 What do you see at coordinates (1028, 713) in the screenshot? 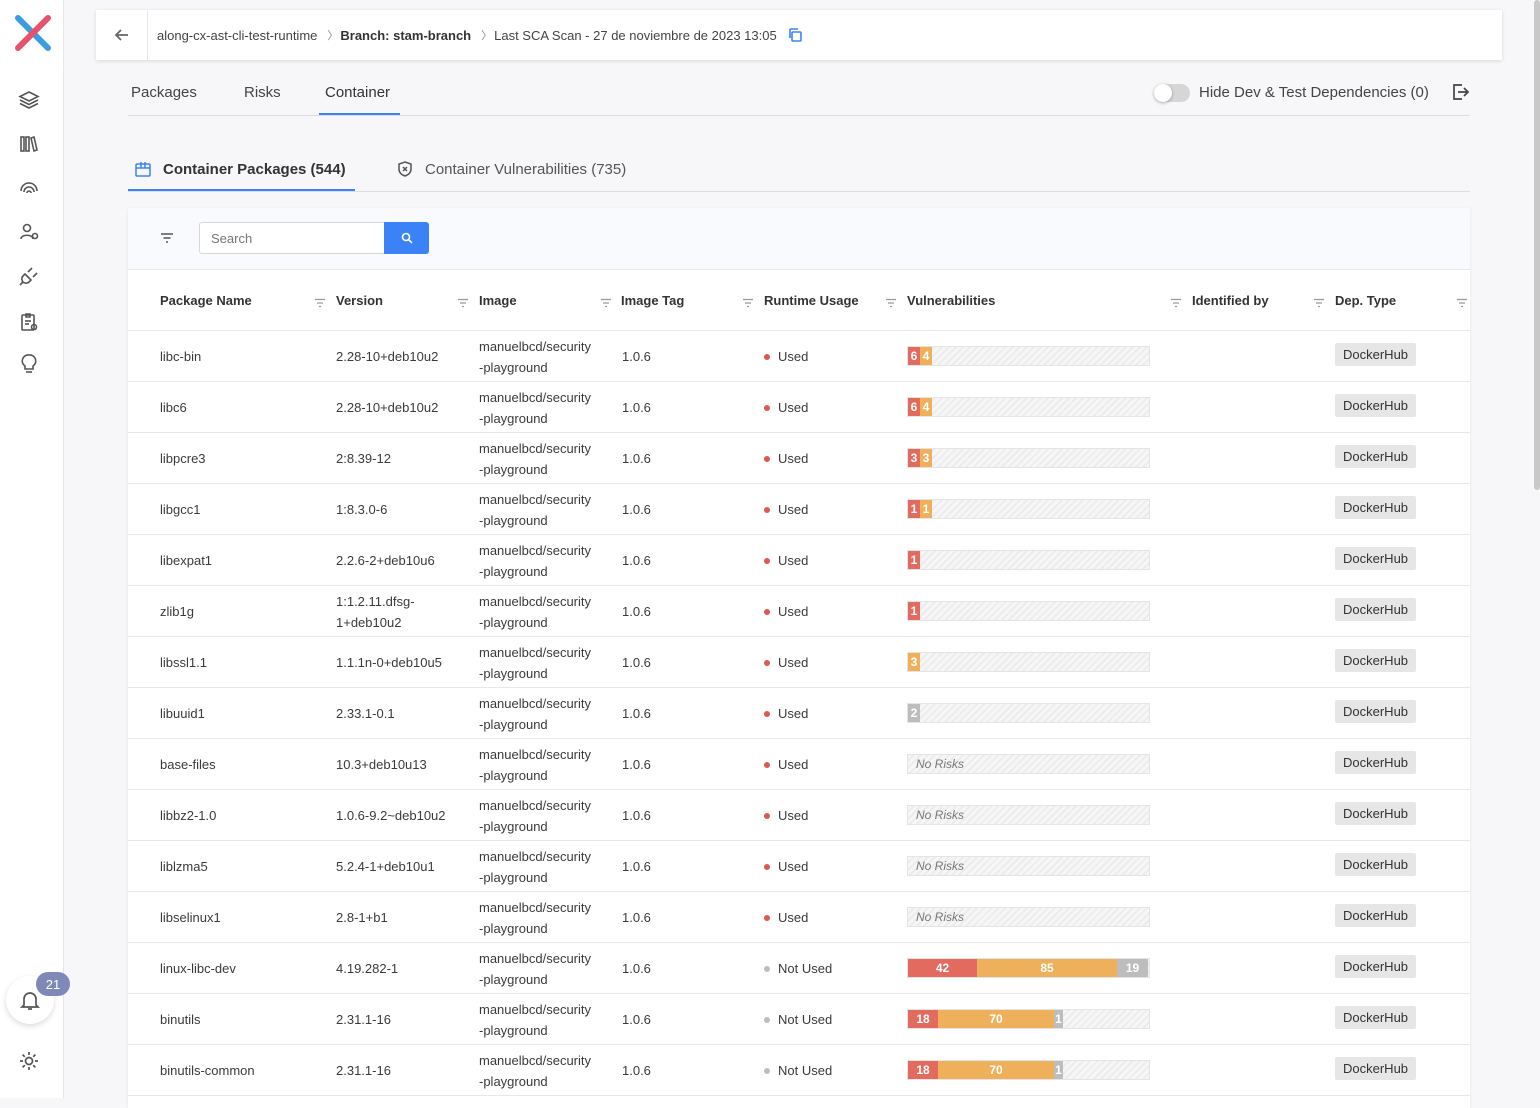
I see `vulnerabilities-bar: 2` at bounding box center [1028, 713].